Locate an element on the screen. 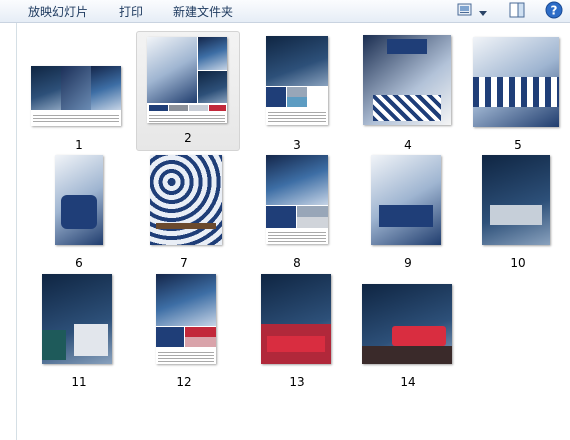 This screenshot has height=440, width=570. file-name: 14 is located at coordinates (408, 382).